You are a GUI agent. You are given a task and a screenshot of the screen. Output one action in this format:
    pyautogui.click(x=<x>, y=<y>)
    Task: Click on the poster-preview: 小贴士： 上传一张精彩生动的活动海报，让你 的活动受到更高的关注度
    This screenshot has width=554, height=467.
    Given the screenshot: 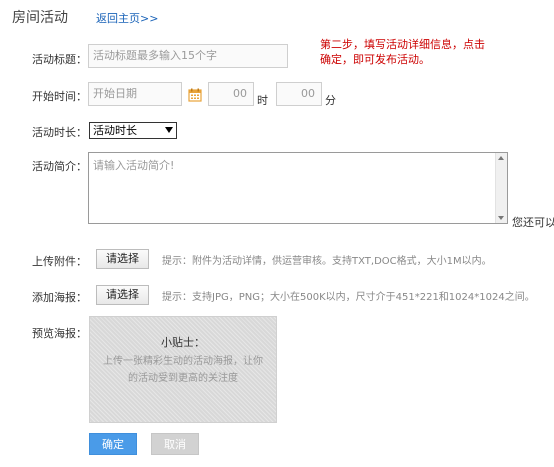 What is the action you would take?
    pyautogui.click(x=183, y=369)
    